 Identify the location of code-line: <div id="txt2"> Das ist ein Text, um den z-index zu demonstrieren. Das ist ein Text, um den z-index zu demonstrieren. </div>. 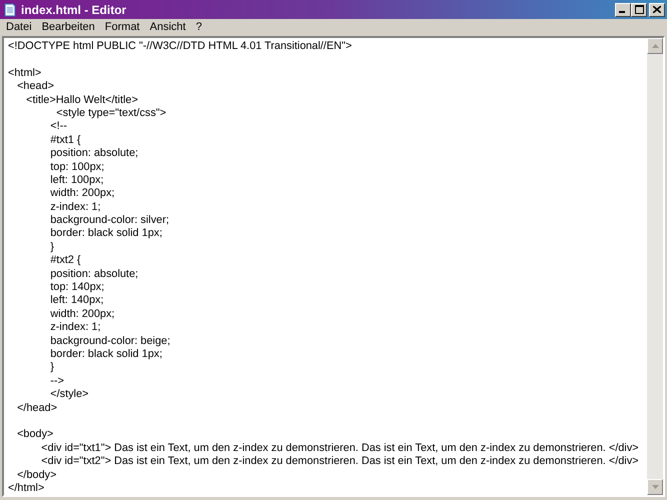
(339, 461).